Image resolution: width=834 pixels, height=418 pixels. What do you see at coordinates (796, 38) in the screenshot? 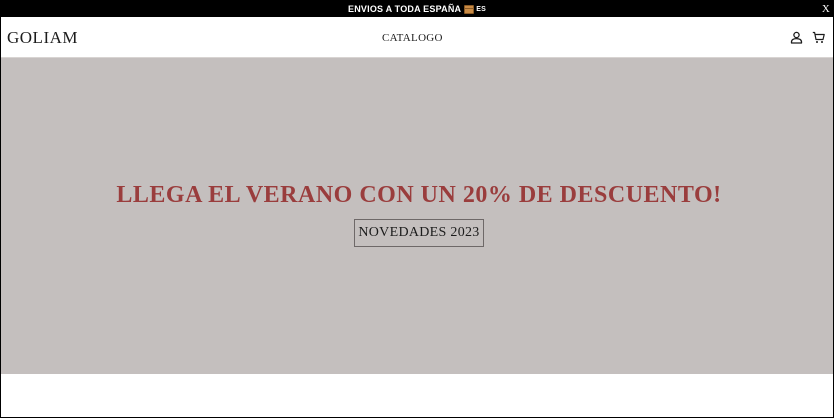
I see `account-icon` at bounding box center [796, 38].